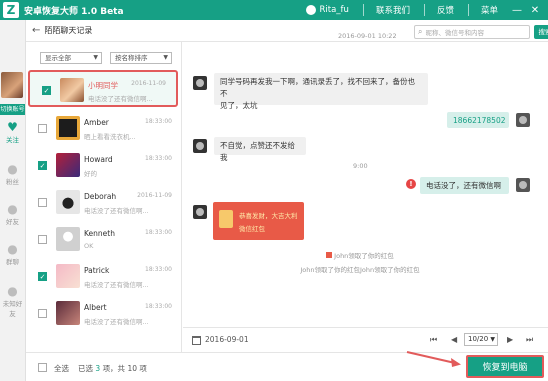  Describe the element at coordinates (227, 339) in the screenshot. I see `current-date: 2016-09-01` at that location.